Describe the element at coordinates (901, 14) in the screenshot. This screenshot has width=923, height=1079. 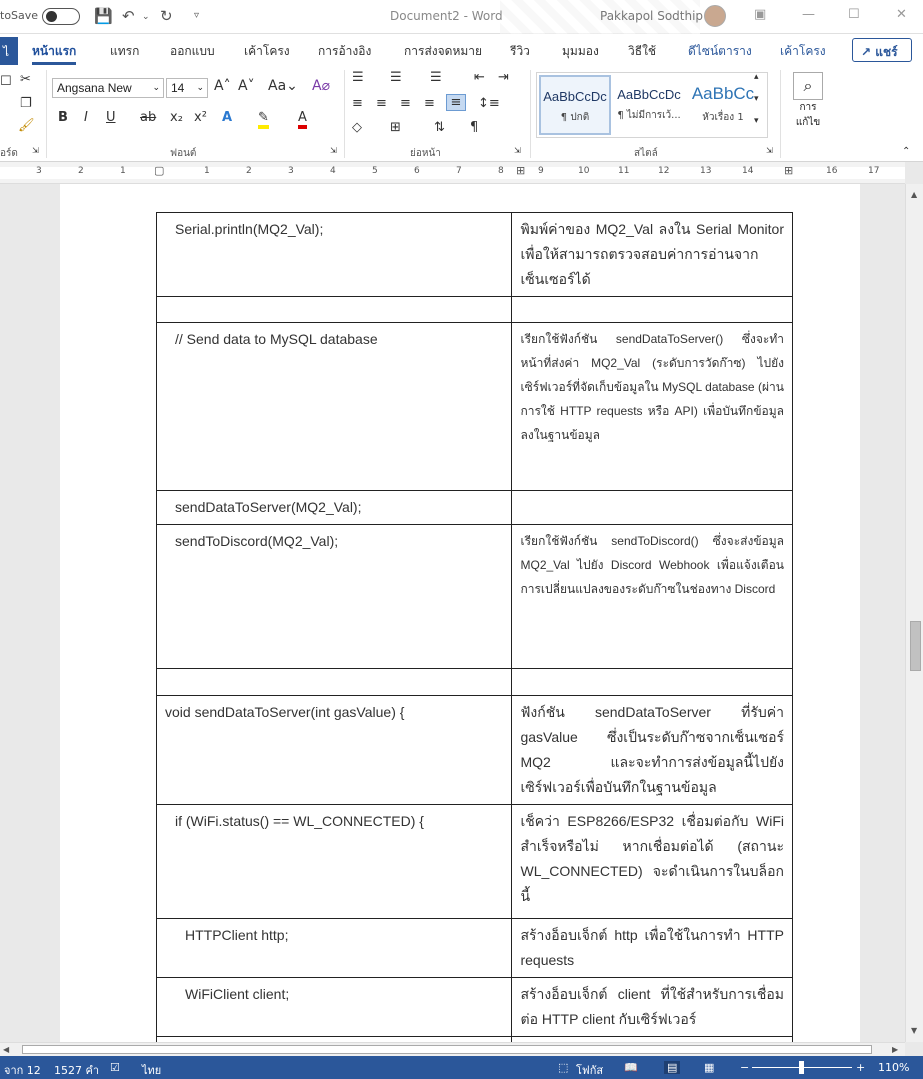
I see `close-icon: ✕` at that location.